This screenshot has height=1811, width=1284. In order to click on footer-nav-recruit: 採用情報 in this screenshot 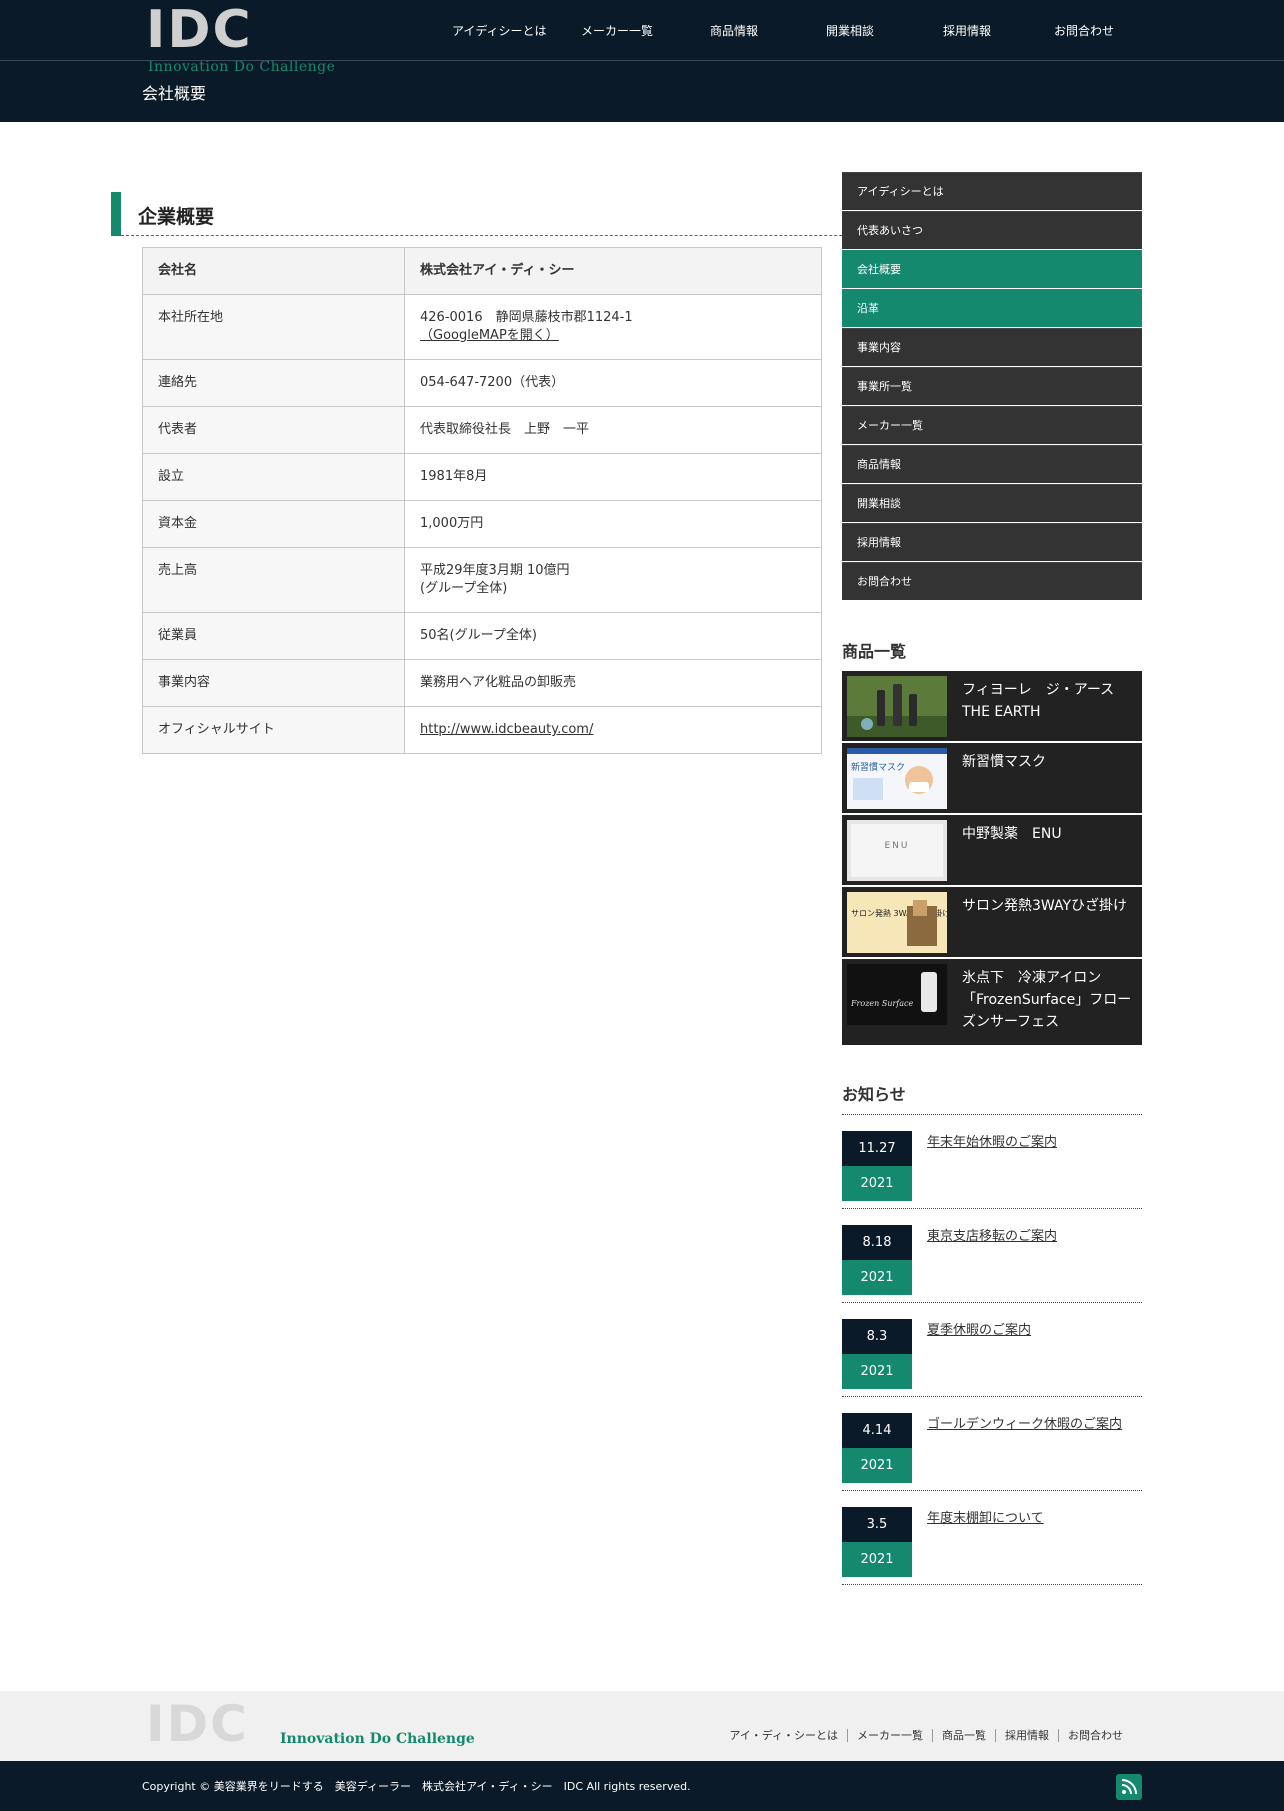, I will do `click(1026, 1735)`.